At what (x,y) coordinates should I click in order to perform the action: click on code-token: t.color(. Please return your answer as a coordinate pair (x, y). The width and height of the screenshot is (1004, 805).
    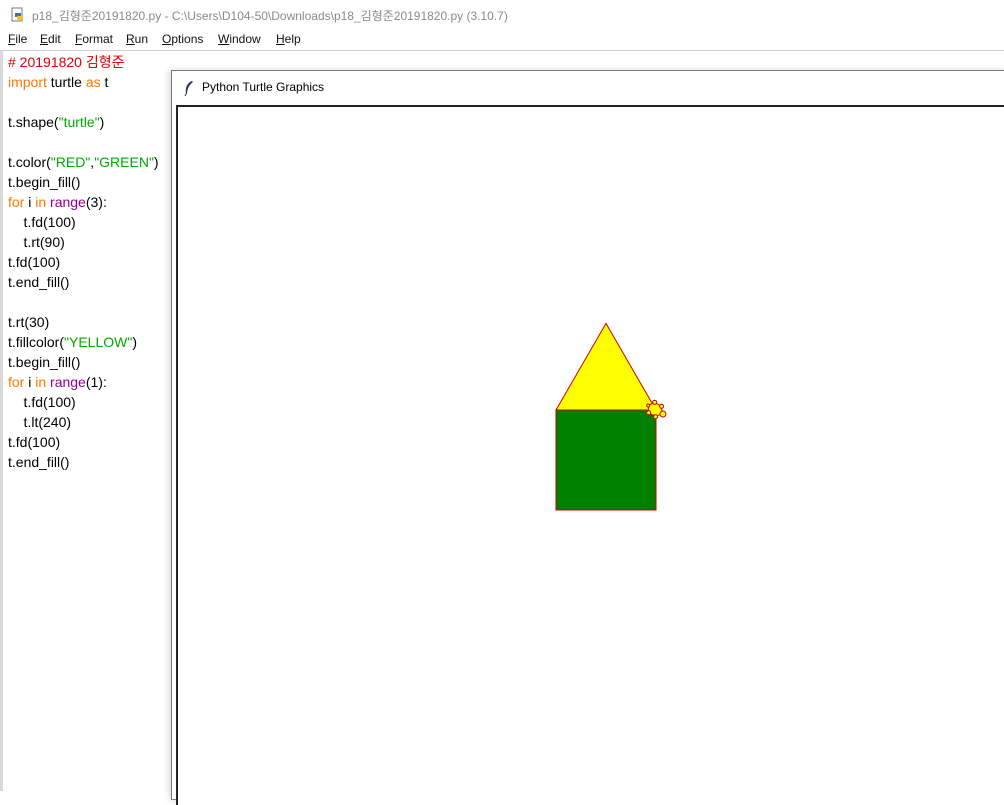
    Looking at the image, I should click on (29, 162).